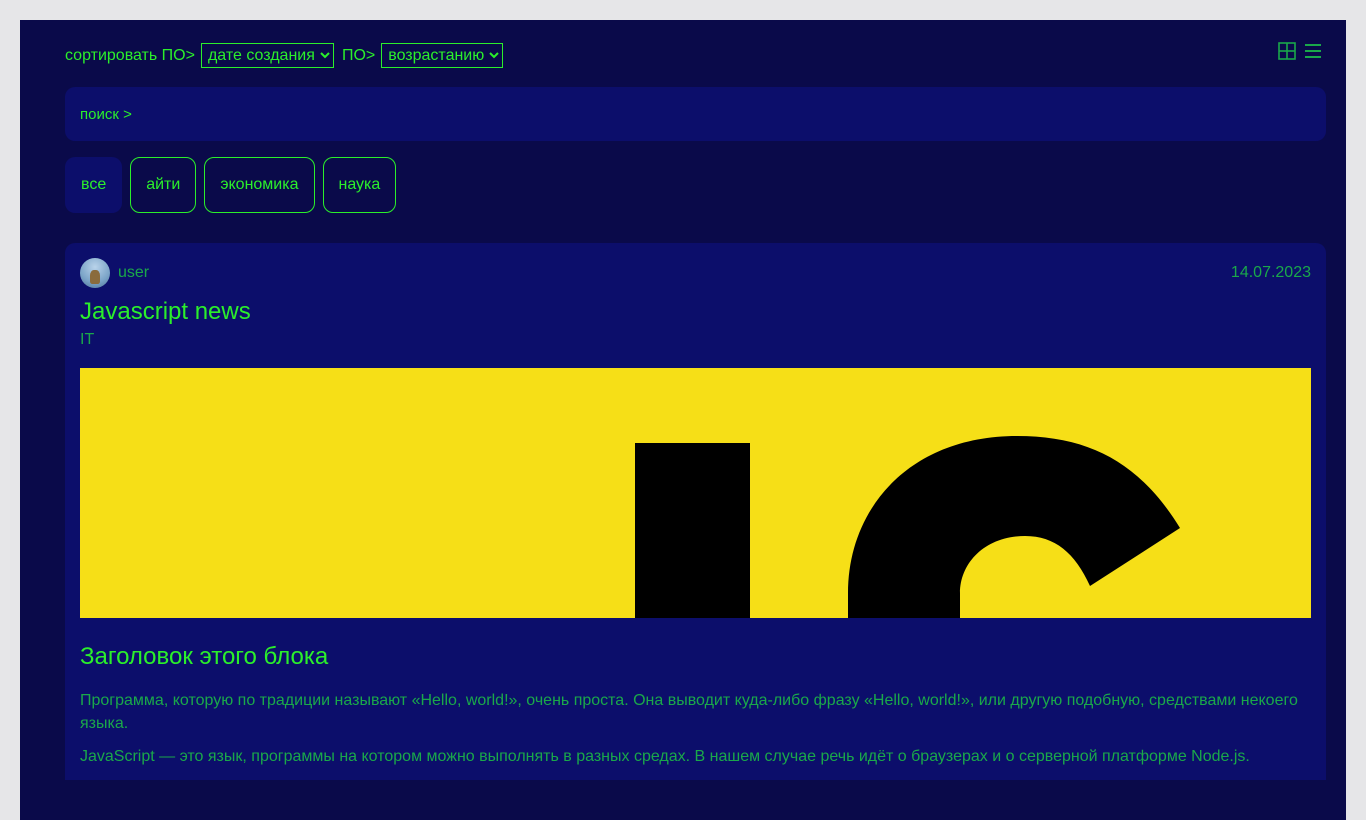 The width and height of the screenshot is (1366, 820). Describe the element at coordinates (259, 185) in the screenshot. I see `tag-economics: экономика` at that location.